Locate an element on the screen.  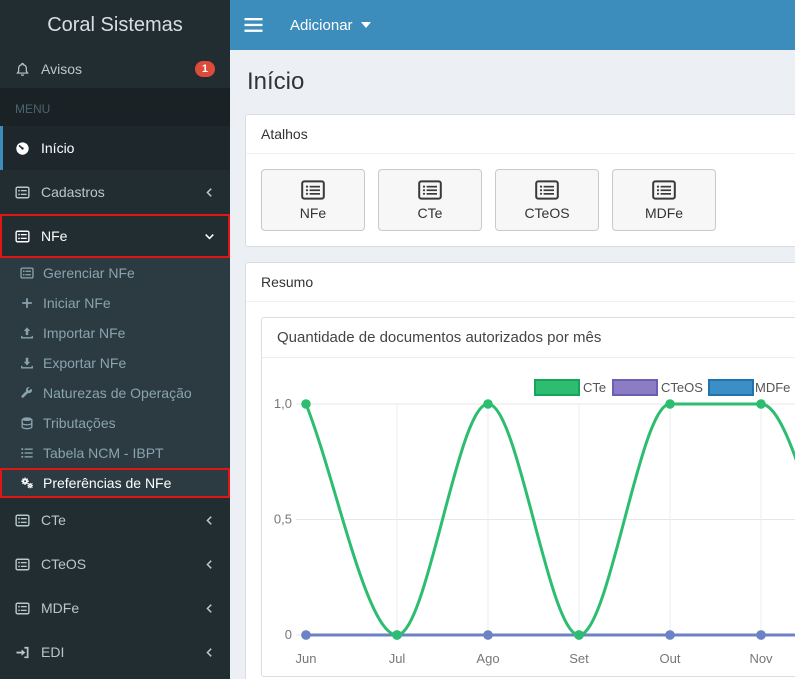
sidebar-item-nfe: NFe is located at coordinates (115, 236).